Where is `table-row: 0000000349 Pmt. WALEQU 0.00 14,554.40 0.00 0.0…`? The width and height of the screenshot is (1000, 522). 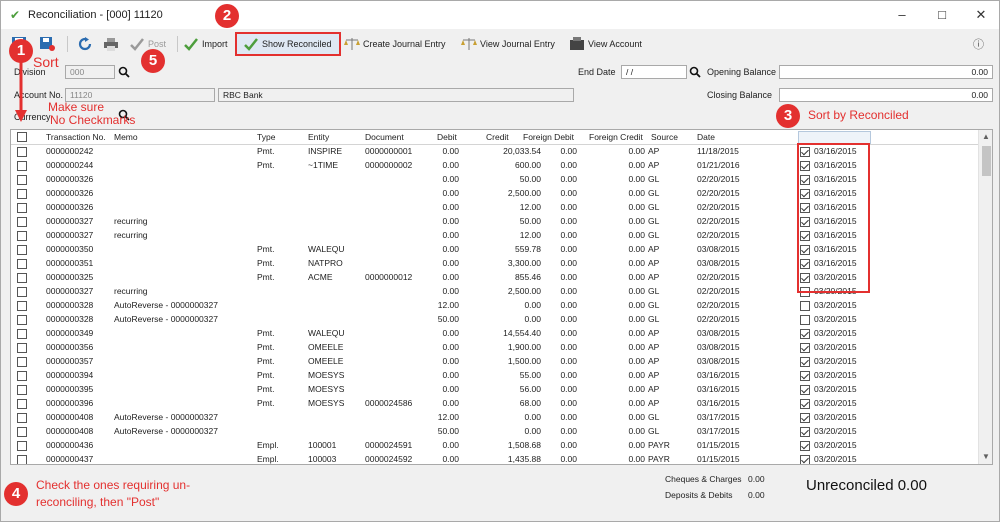 table-row: 0000000349 Pmt. WALEQU 0.00 14,554.40 0.00 0.0… is located at coordinates (494, 334).